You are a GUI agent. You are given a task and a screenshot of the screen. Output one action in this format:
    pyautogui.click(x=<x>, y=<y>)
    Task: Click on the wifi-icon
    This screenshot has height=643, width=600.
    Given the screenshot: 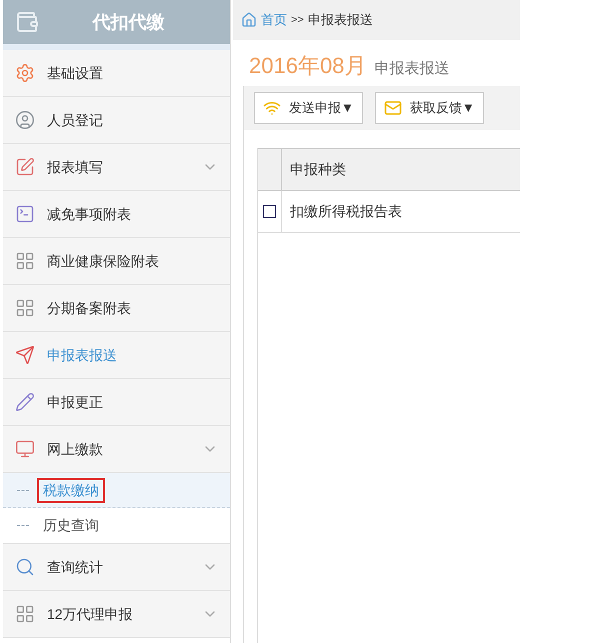 What is the action you would take?
    pyautogui.click(x=272, y=108)
    